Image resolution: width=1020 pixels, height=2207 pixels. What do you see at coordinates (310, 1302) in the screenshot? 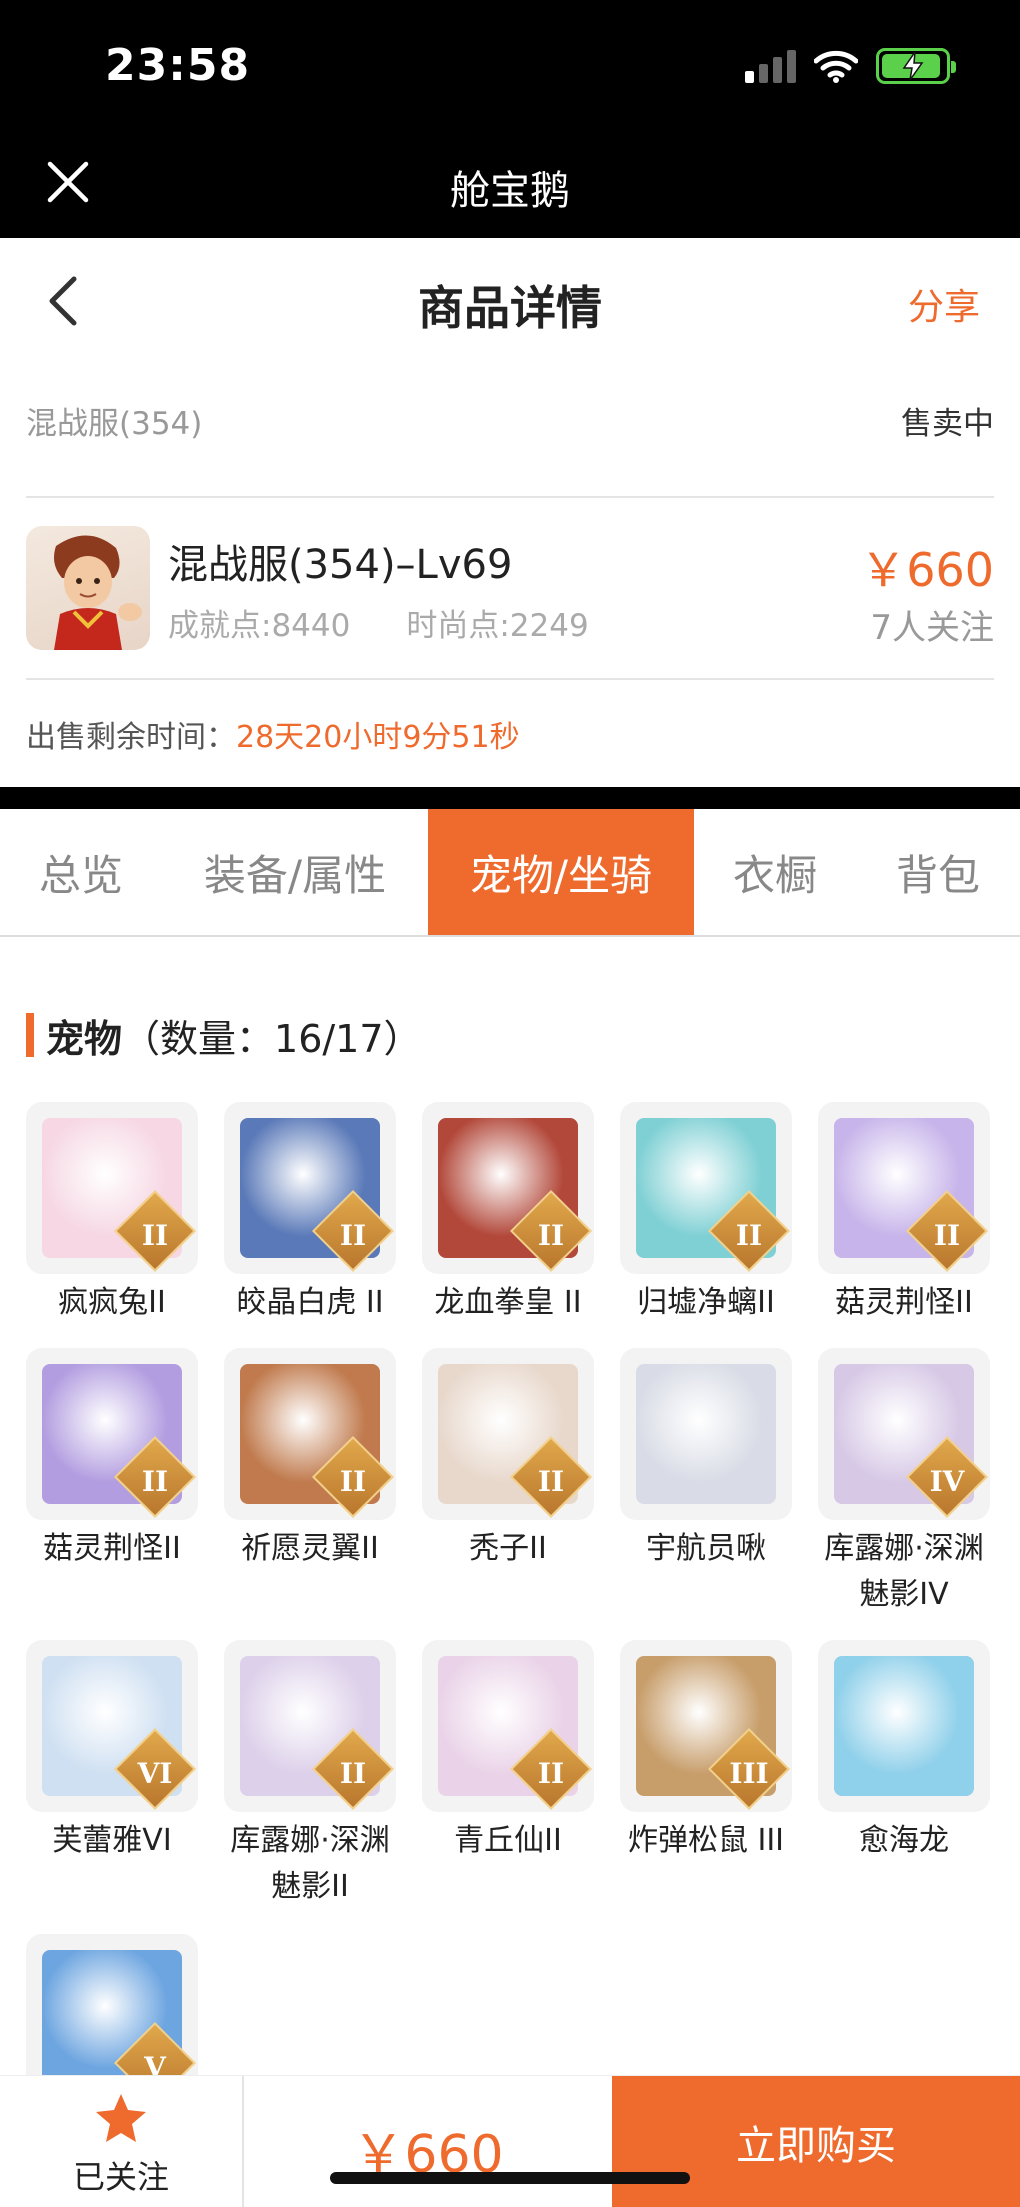
I see `pet-name: 皎晶白虎 II` at bounding box center [310, 1302].